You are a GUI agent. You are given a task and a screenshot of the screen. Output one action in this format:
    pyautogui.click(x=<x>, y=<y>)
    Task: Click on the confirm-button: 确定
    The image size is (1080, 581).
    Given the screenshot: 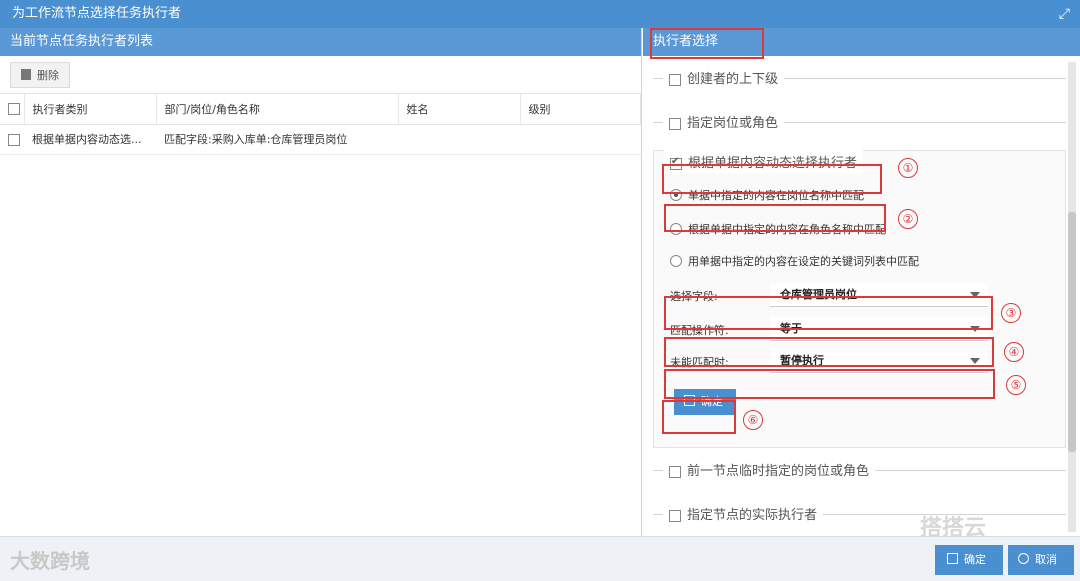 What is the action you would take?
    pyautogui.click(x=969, y=560)
    